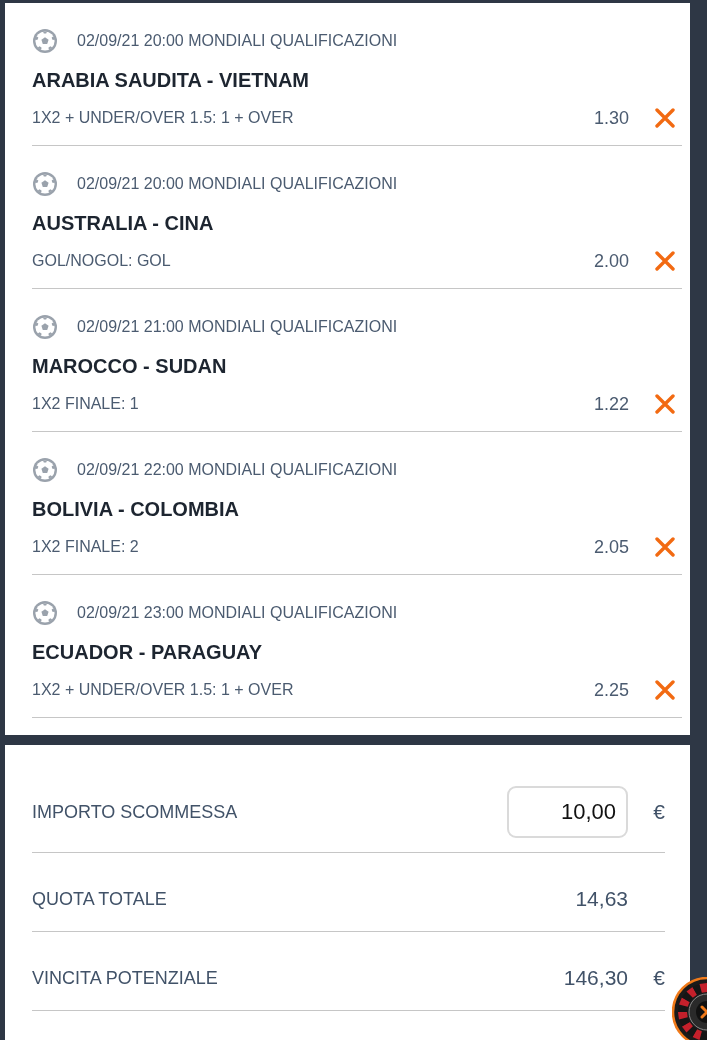 The height and width of the screenshot is (1040, 707). Describe the element at coordinates (237, 613) in the screenshot. I see `event-date-competition: 02/09/21 23:00 MONDIALI QUALIFICAZIONI` at that location.